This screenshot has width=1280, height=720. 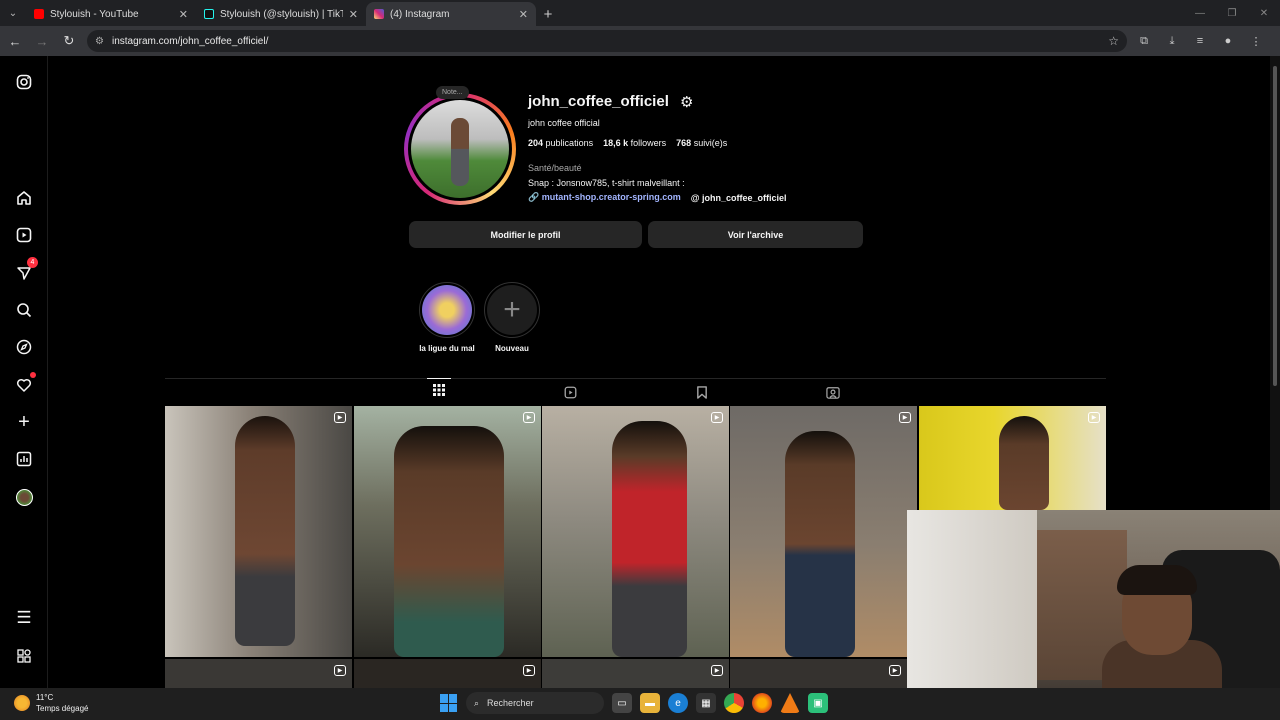 I want to click on tab-youtube: Stylouish - YouTube ✕, so click(x=111, y=14).